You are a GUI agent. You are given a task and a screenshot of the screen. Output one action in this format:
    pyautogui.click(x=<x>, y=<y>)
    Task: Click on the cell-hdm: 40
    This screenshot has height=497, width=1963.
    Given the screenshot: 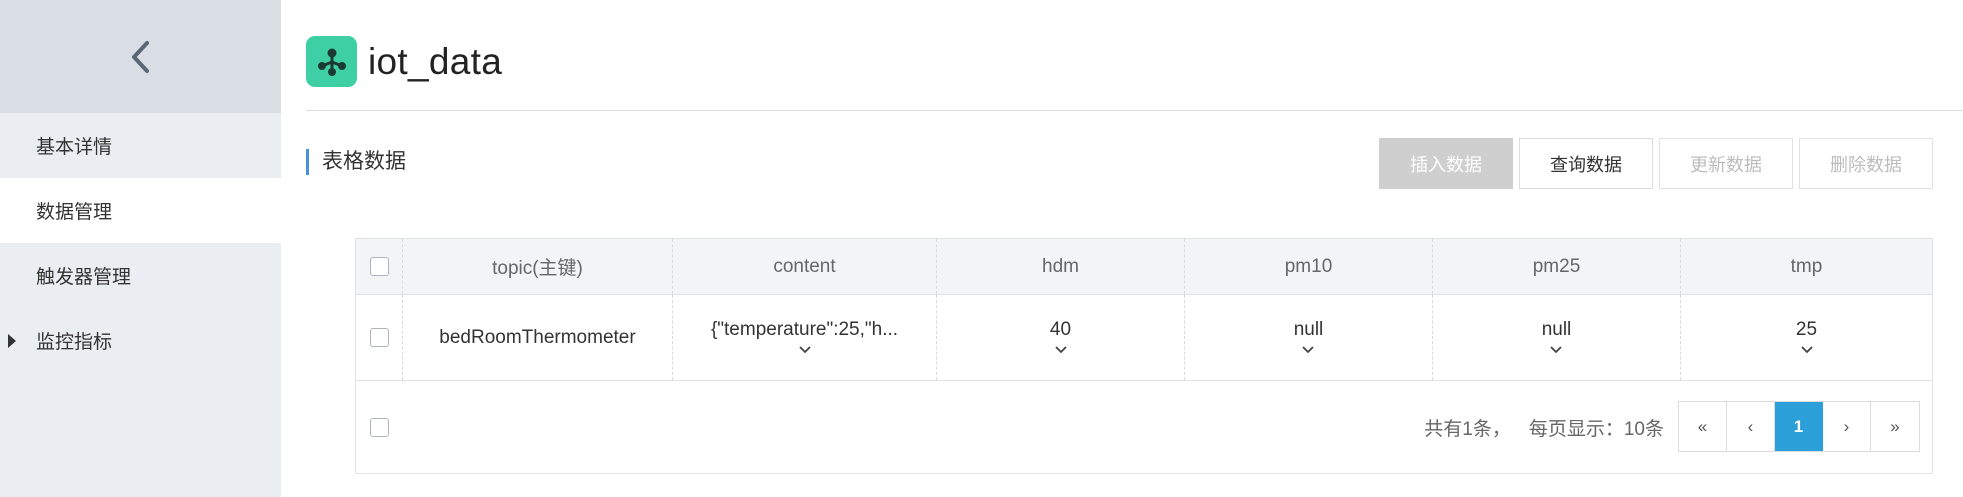 What is the action you would take?
    pyautogui.click(x=1061, y=337)
    